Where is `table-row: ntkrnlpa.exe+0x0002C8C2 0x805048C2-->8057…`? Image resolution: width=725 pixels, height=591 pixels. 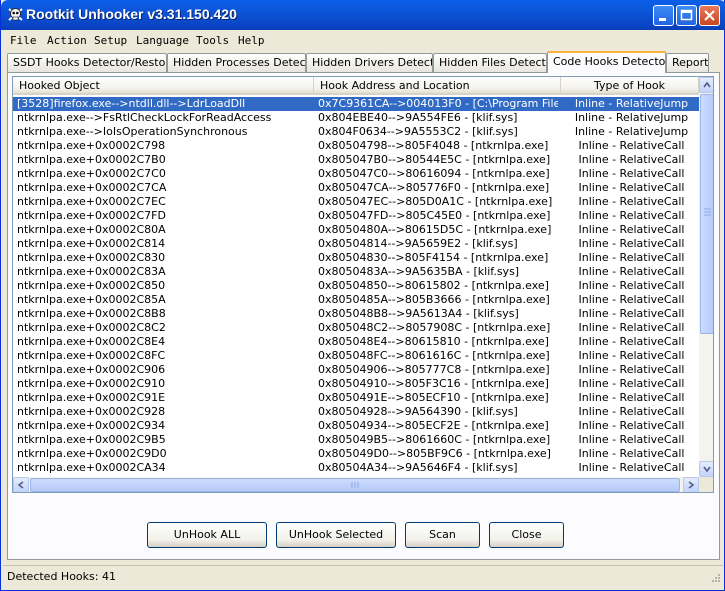
table-row: ntkrnlpa.exe+0x0002C8C2 0x805048C2-->8057… is located at coordinates (356, 328).